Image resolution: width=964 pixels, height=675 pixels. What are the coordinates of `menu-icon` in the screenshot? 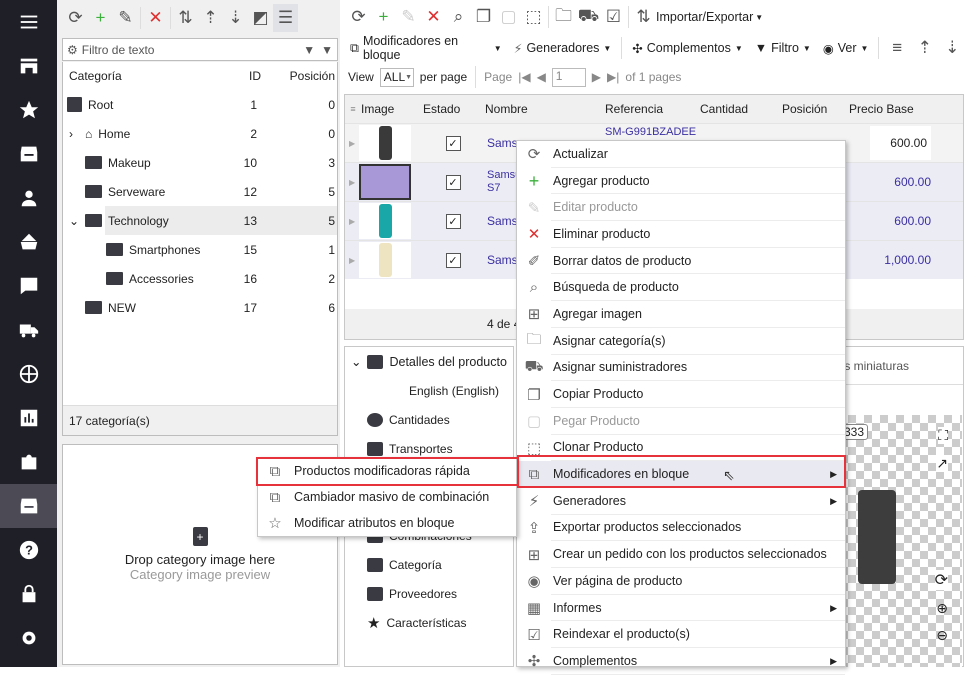 It's located at (28, 22).